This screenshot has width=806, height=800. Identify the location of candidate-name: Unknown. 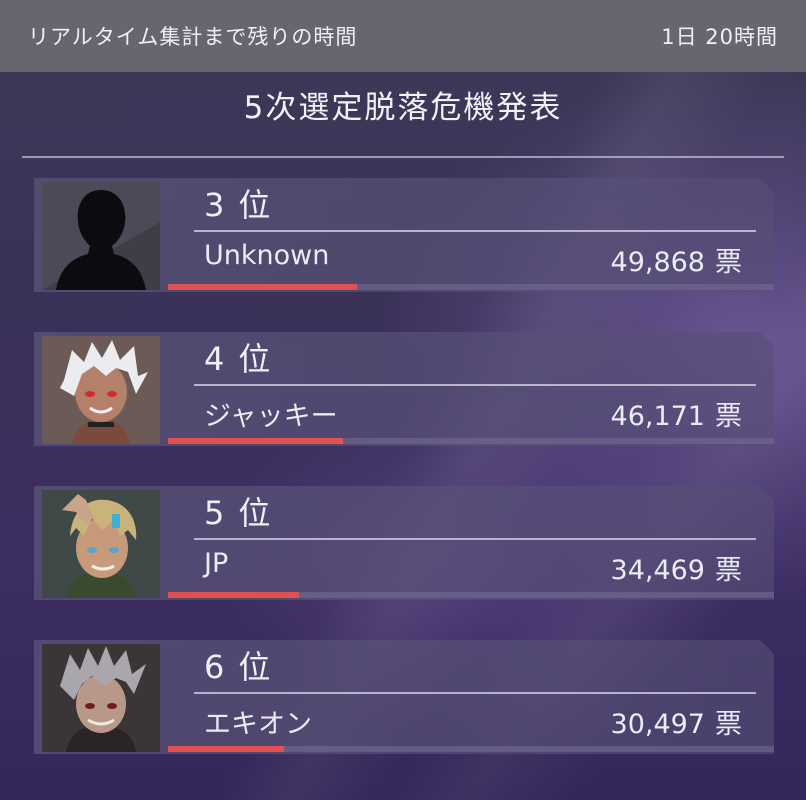
(267, 255).